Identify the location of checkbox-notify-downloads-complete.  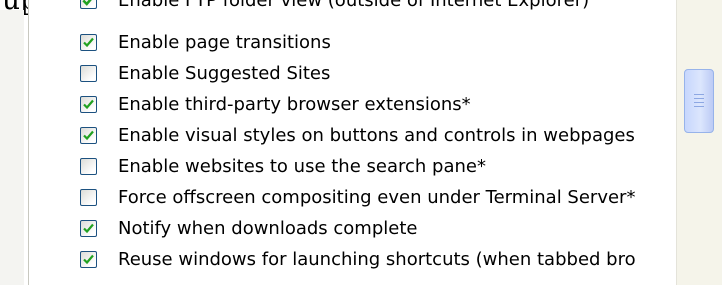
(88, 228).